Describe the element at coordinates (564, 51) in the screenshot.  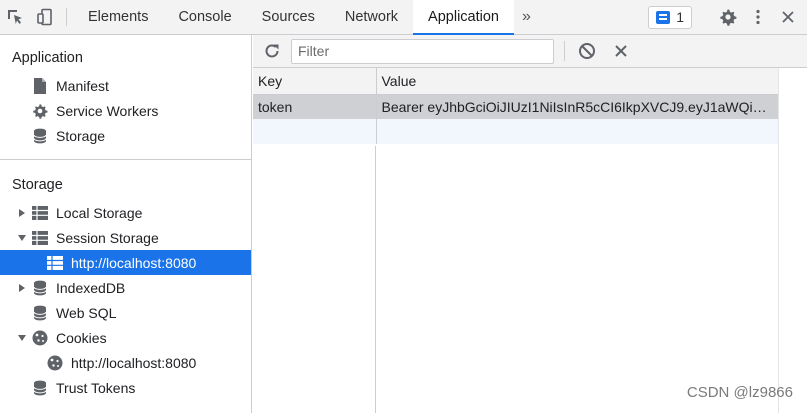
I see `filter-divider` at that location.